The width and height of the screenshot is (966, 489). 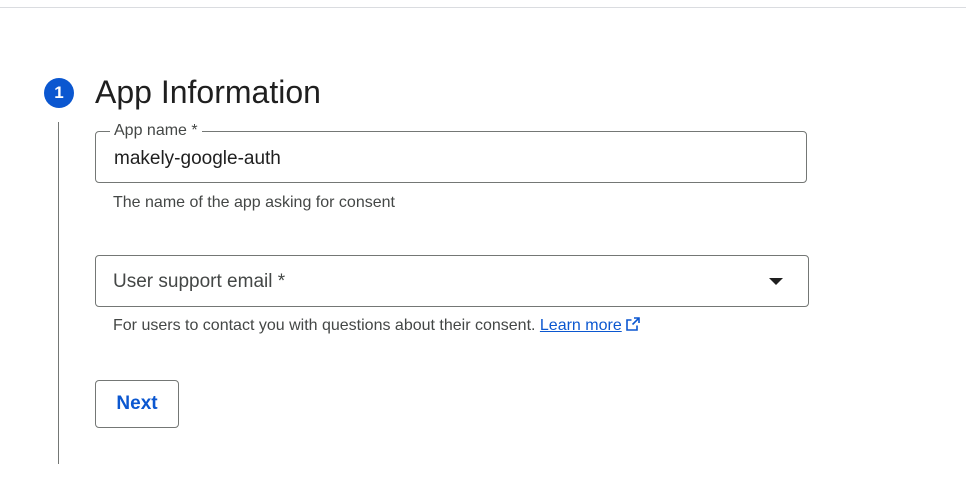 I want to click on app-name-field: App name * makely-google-auth, so click(x=451, y=152).